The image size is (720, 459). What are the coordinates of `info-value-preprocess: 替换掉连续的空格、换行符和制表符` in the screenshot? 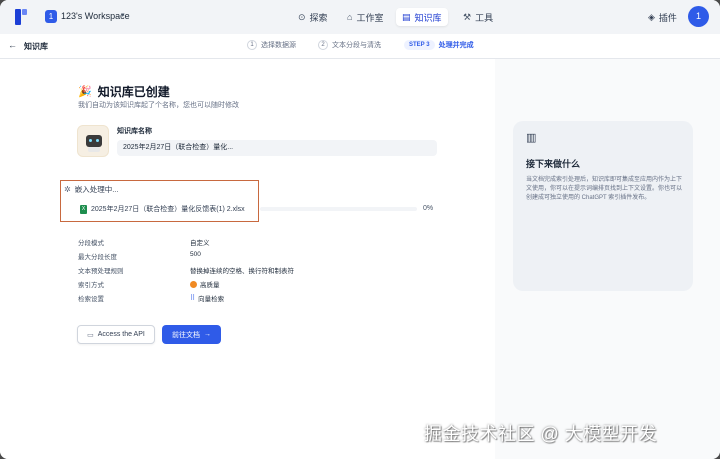 It's located at (242, 271).